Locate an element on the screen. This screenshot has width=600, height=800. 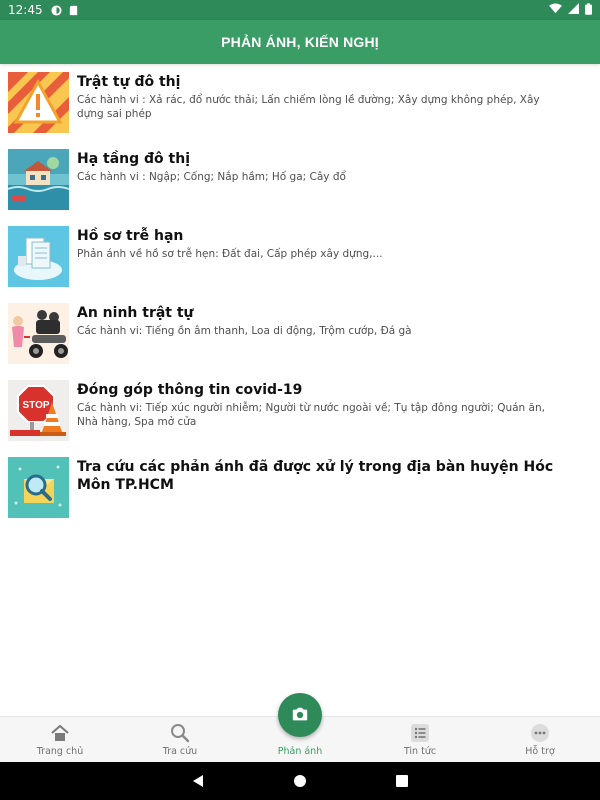
notification-icon is located at coordinates (56, 10).